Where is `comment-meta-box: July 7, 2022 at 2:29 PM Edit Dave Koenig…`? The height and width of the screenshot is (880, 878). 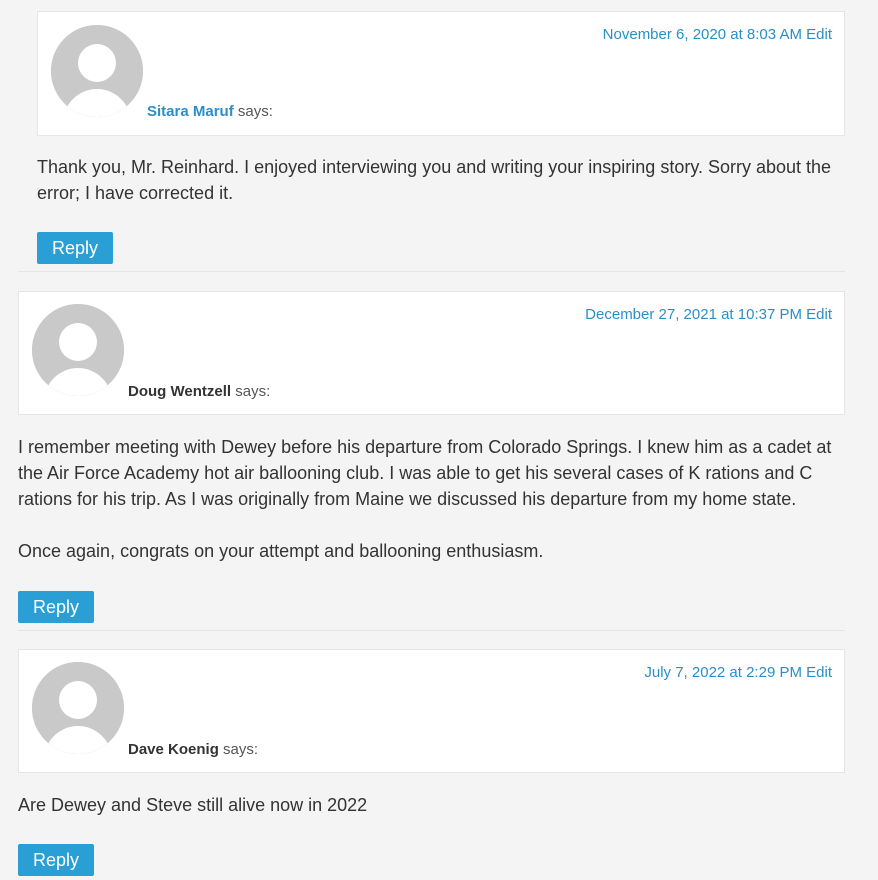 comment-meta-box: July 7, 2022 at 2:29 PM Edit Dave Koenig… is located at coordinates (431, 711).